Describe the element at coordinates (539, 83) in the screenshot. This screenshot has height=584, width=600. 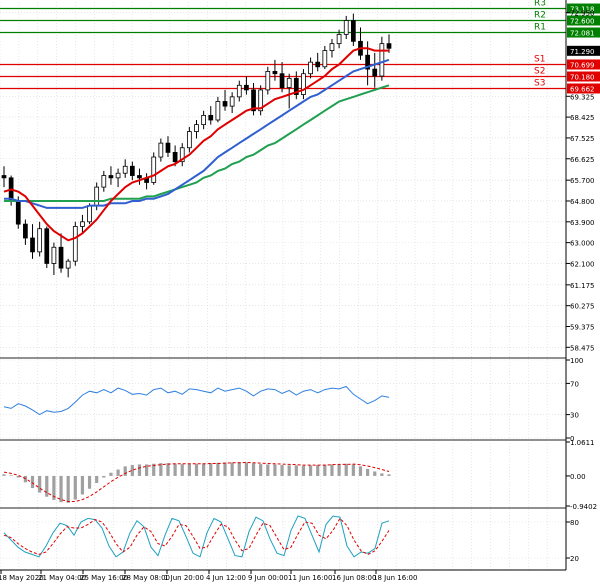
I see `level-name-s3: S3` at that location.